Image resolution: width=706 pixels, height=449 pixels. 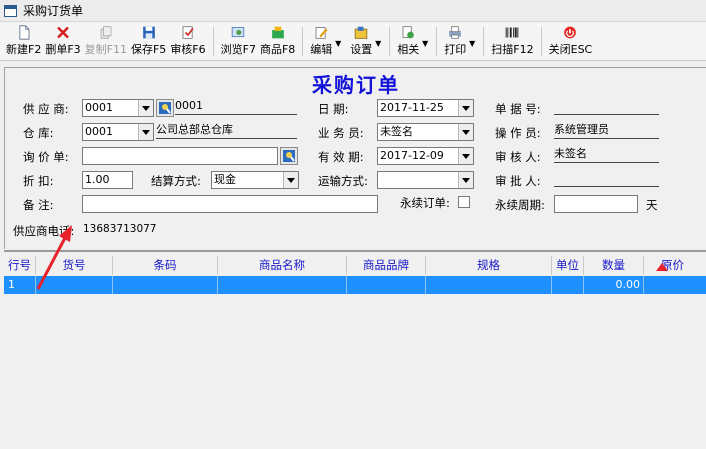 I want to click on grid-header: 行号 货号 条码 商品名称 商品品牌 规格 单位 数量 原价, so click(x=355, y=265).